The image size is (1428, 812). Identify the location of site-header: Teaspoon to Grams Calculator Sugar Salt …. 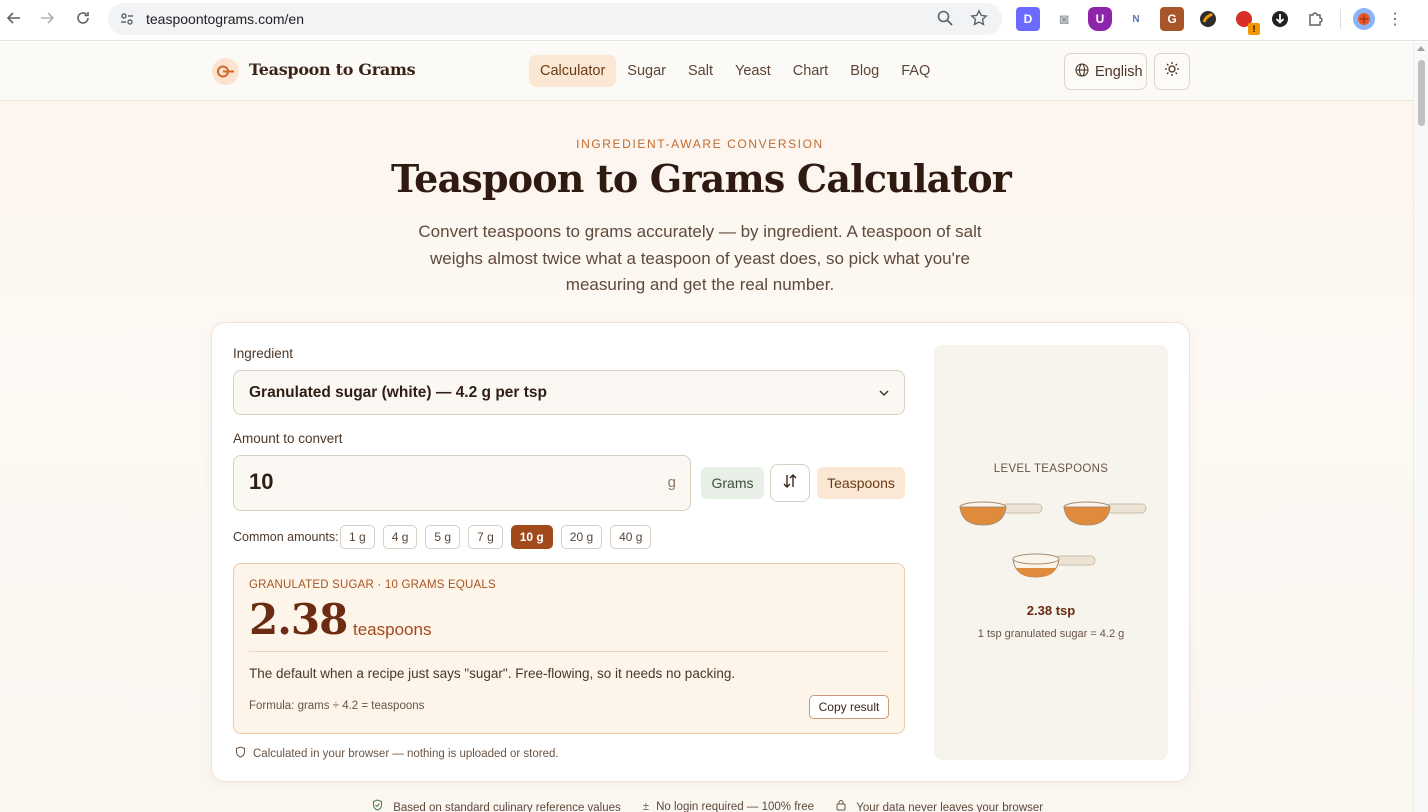
(706, 71).